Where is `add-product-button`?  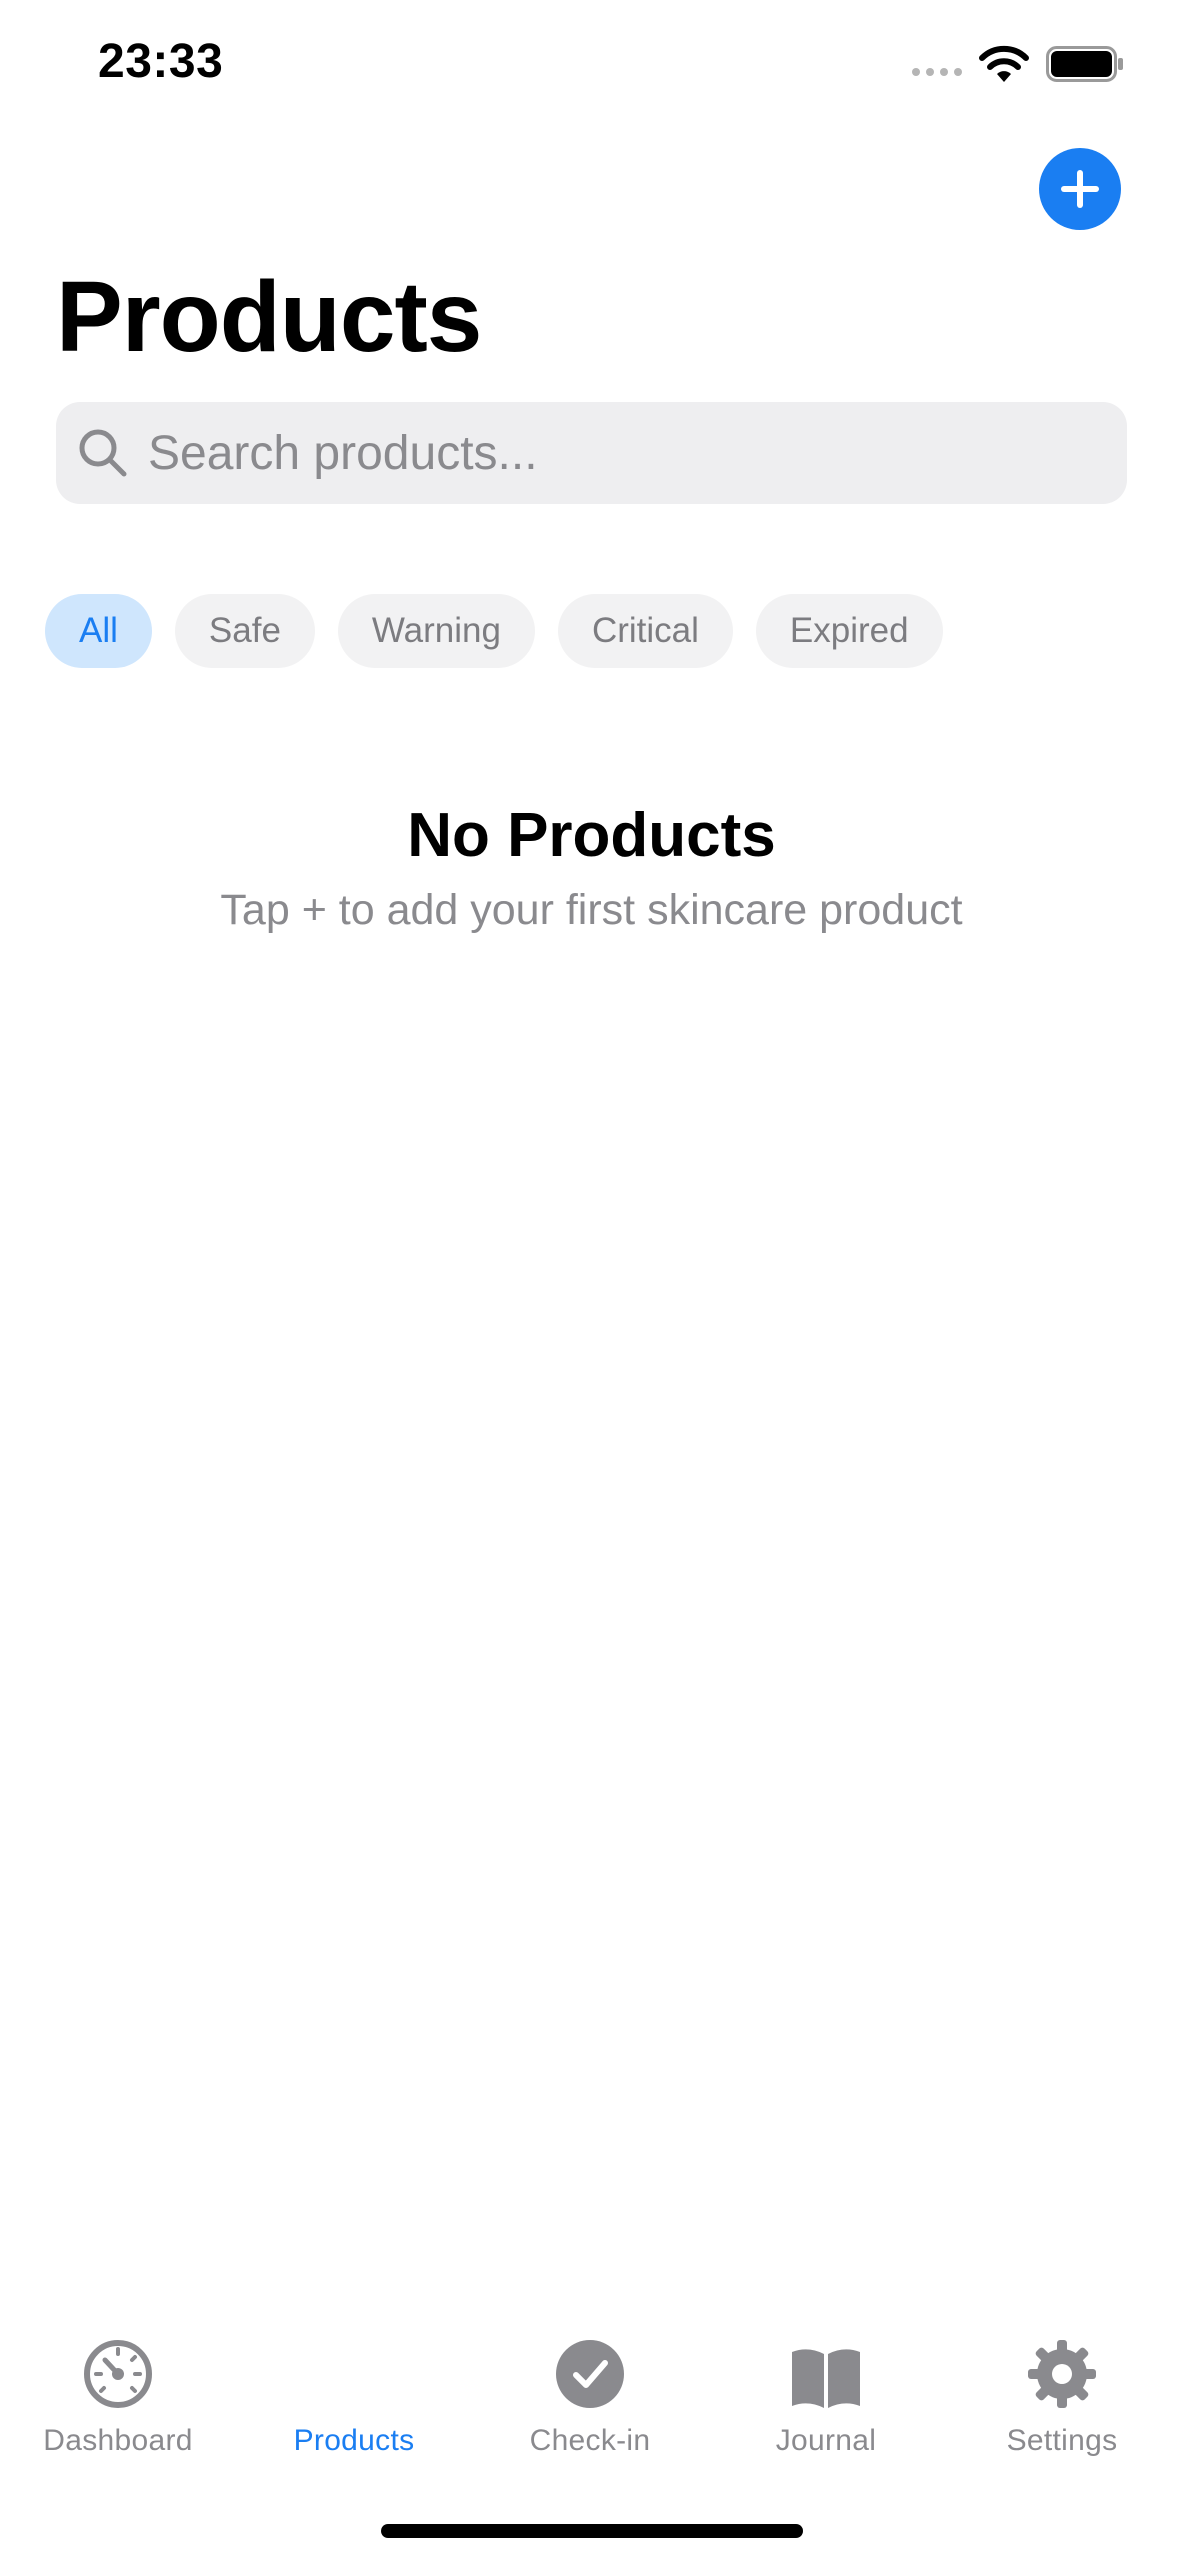
add-product-button is located at coordinates (1080, 189).